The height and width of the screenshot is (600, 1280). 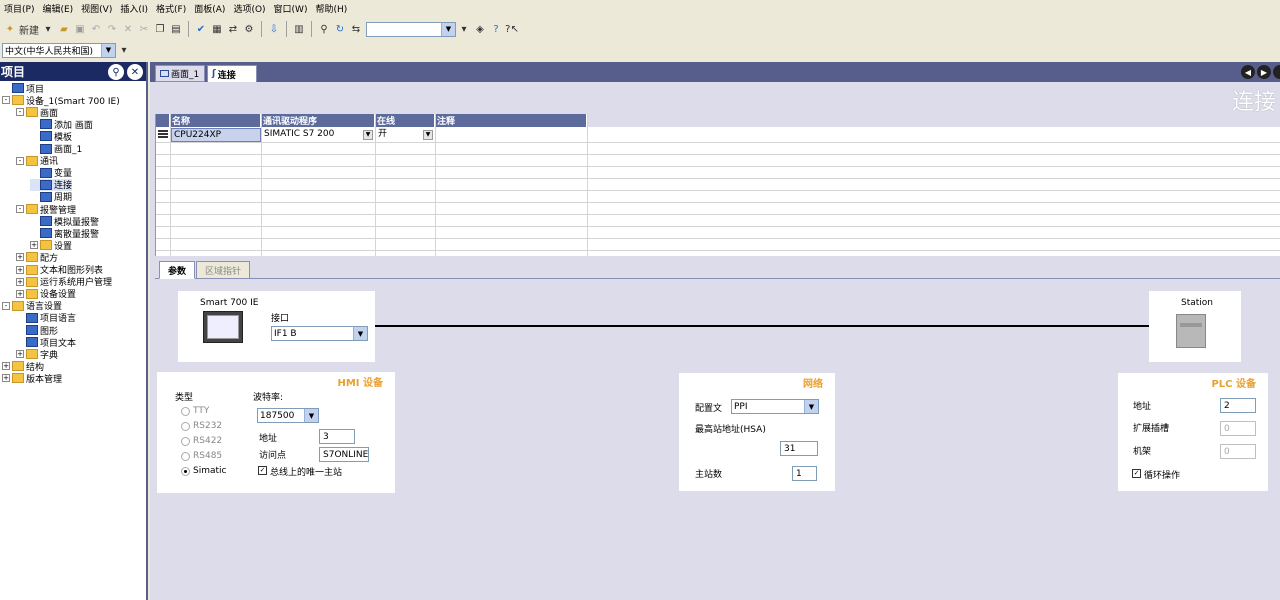 I want to click on help-icon: ?, so click(x=496, y=29).